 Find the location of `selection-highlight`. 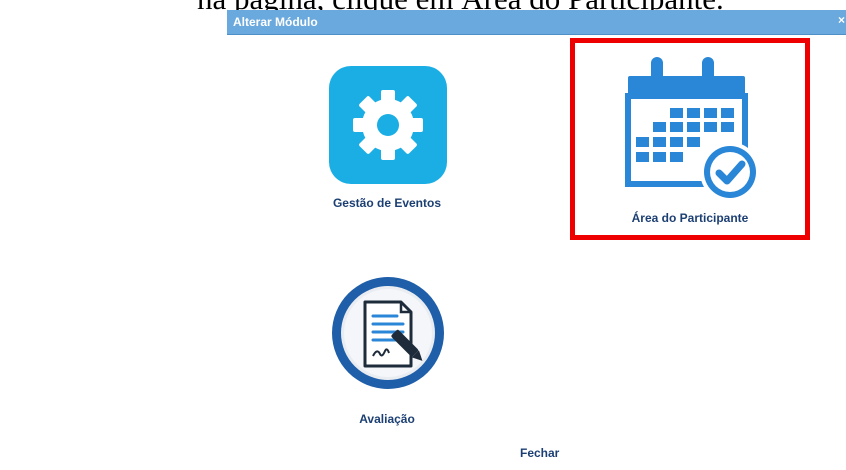

selection-highlight is located at coordinates (690, 139).